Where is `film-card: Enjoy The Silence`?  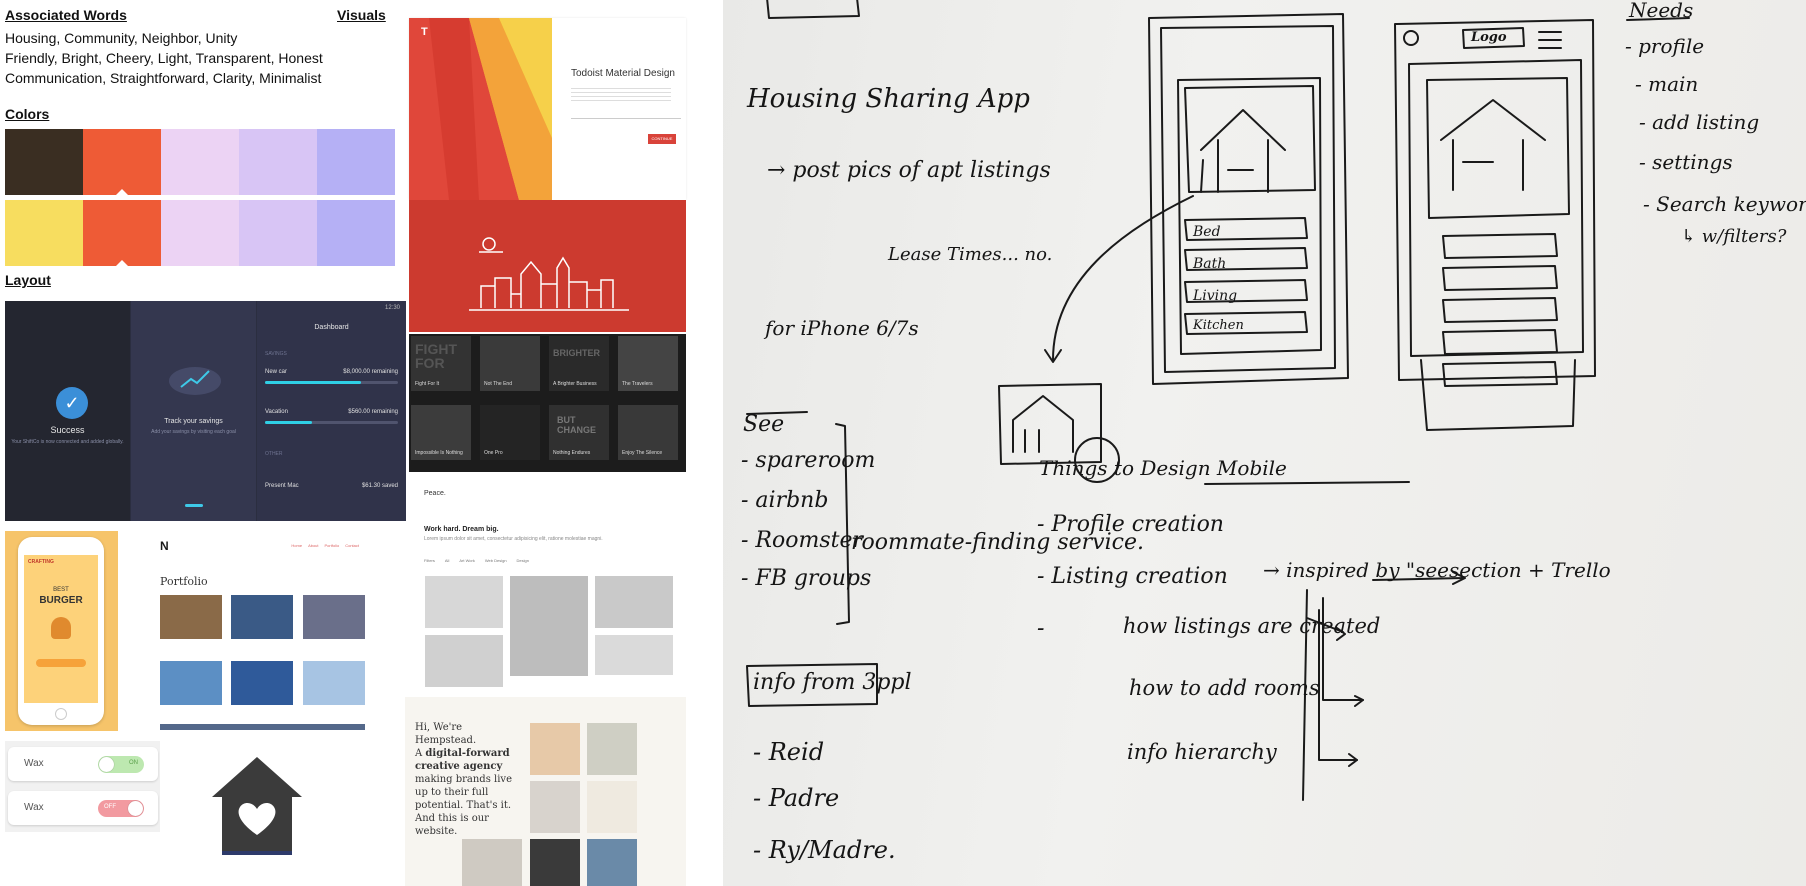
film-card: Enjoy The Silence is located at coordinates (648, 432).